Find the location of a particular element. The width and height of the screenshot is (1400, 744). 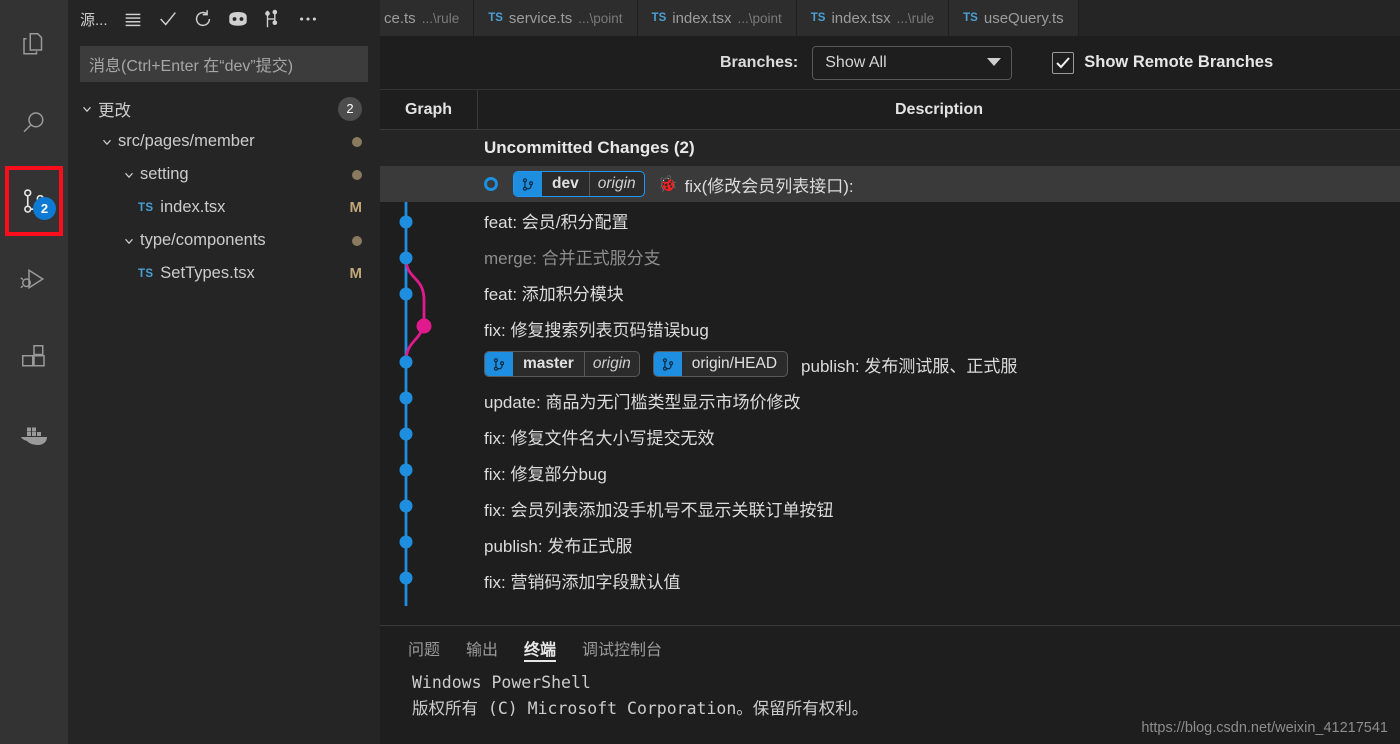

column-header-description: Description is located at coordinates (939, 110).